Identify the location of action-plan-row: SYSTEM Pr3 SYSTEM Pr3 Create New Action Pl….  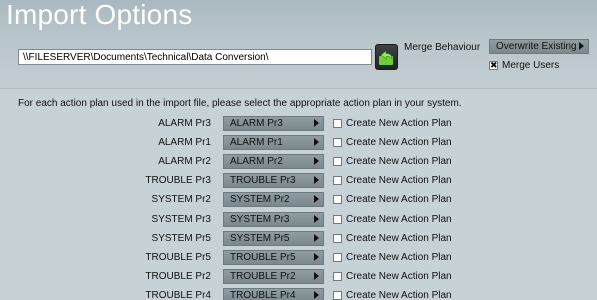
(298, 219).